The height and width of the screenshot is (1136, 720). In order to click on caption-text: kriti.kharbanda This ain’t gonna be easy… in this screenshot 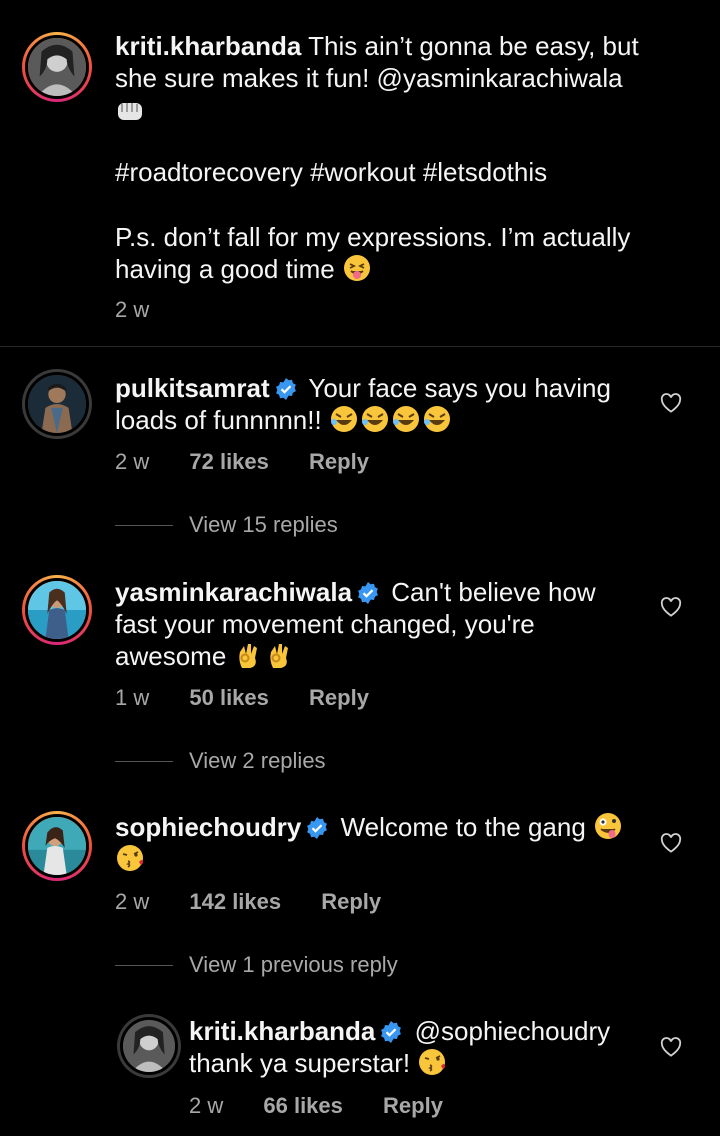, I will do `click(395, 78)`.